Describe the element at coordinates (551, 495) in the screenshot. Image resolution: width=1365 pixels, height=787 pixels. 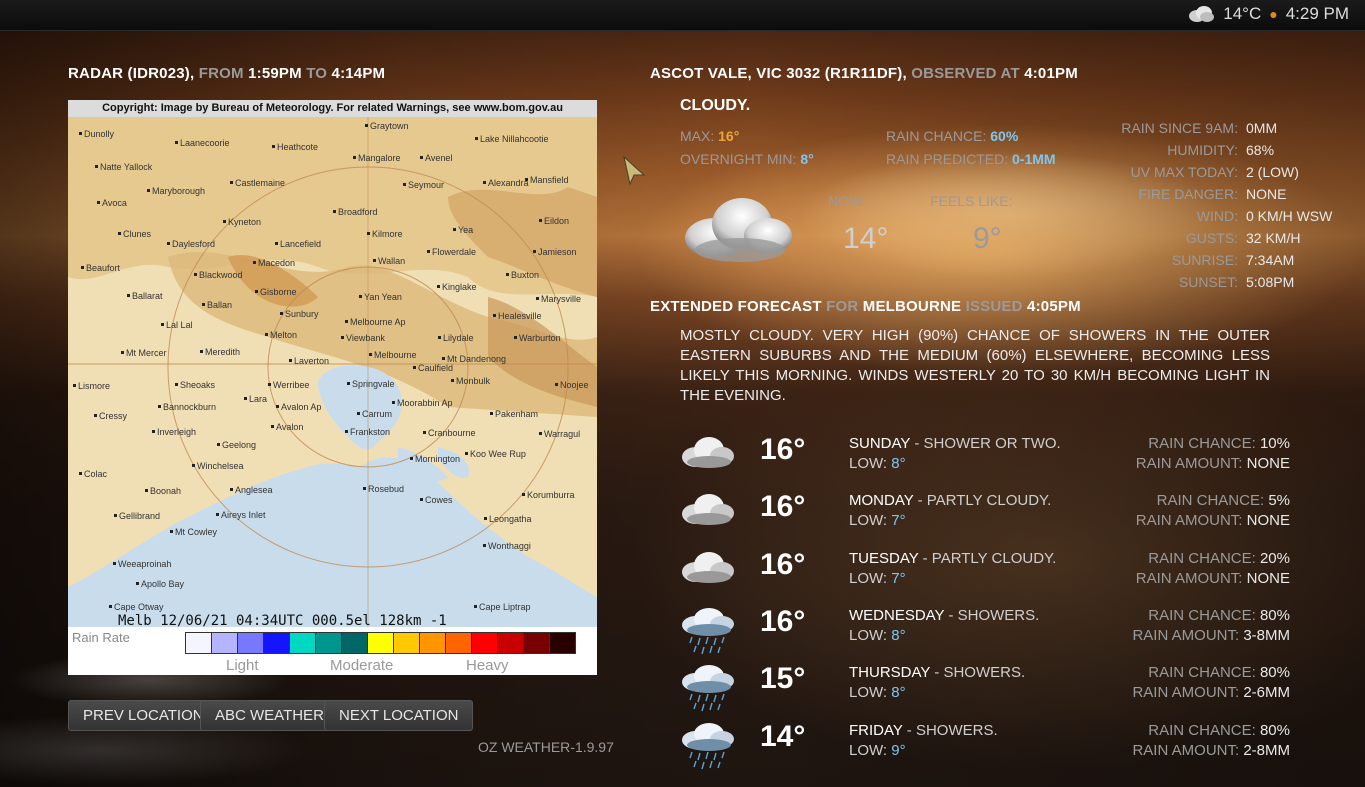
I see `place-label: Korumburra` at that location.